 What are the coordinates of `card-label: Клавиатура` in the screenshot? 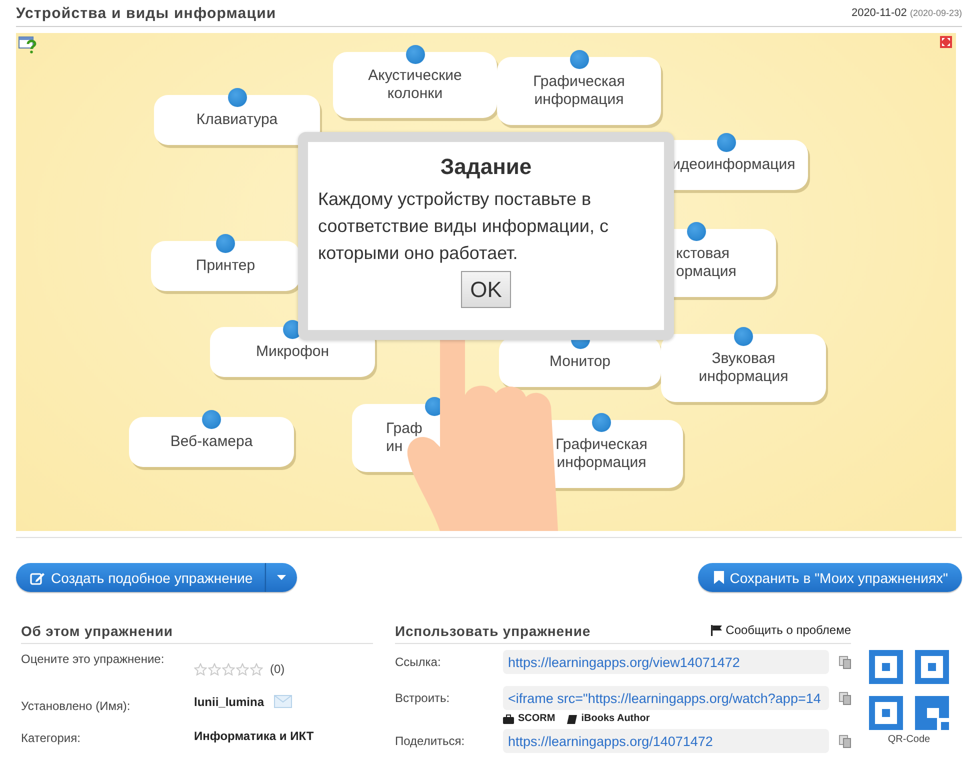 It's located at (237, 120).